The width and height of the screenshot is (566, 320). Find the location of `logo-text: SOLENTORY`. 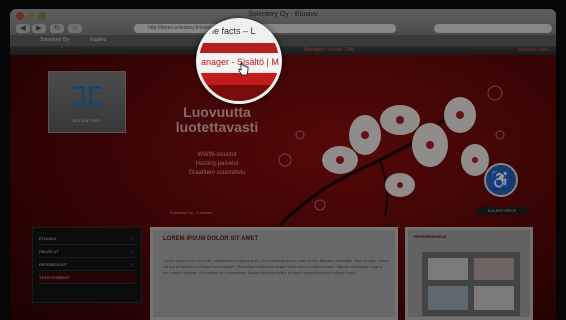

logo-text: SOLENTORY is located at coordinates (87, 120).